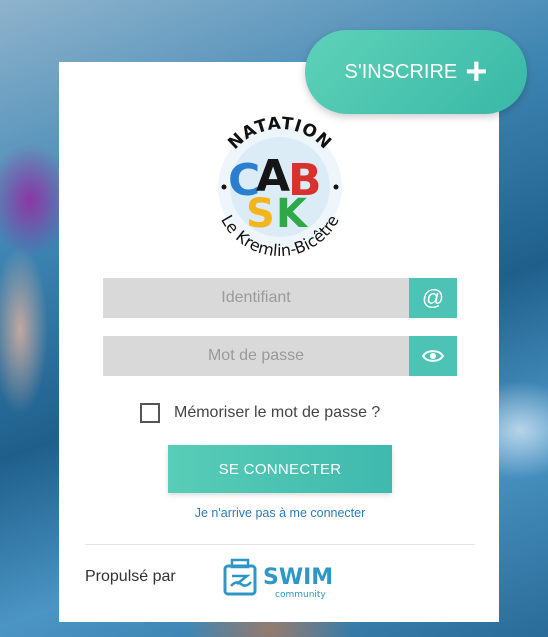 The height and width of the screenshot is (637, 548). Describe the element at coordinates (256, 298) in the screenshot. I see `username-input` at that location.